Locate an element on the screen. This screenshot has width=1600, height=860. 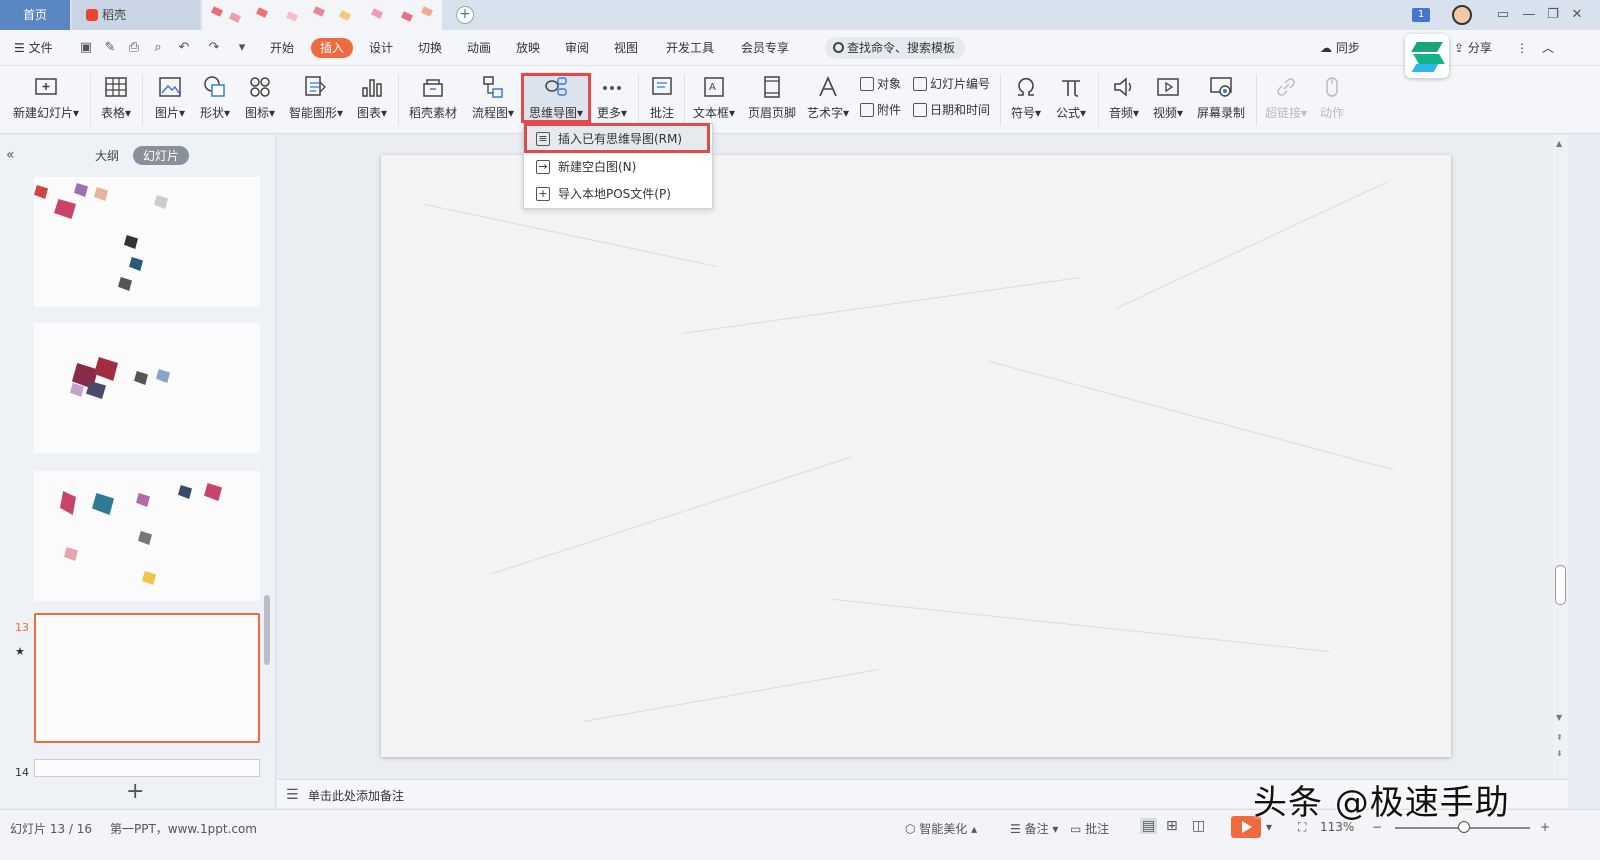
editor-scrollbar: ▲ ▼ ⇞ ⇟ is located at coordinates (1560, 456).